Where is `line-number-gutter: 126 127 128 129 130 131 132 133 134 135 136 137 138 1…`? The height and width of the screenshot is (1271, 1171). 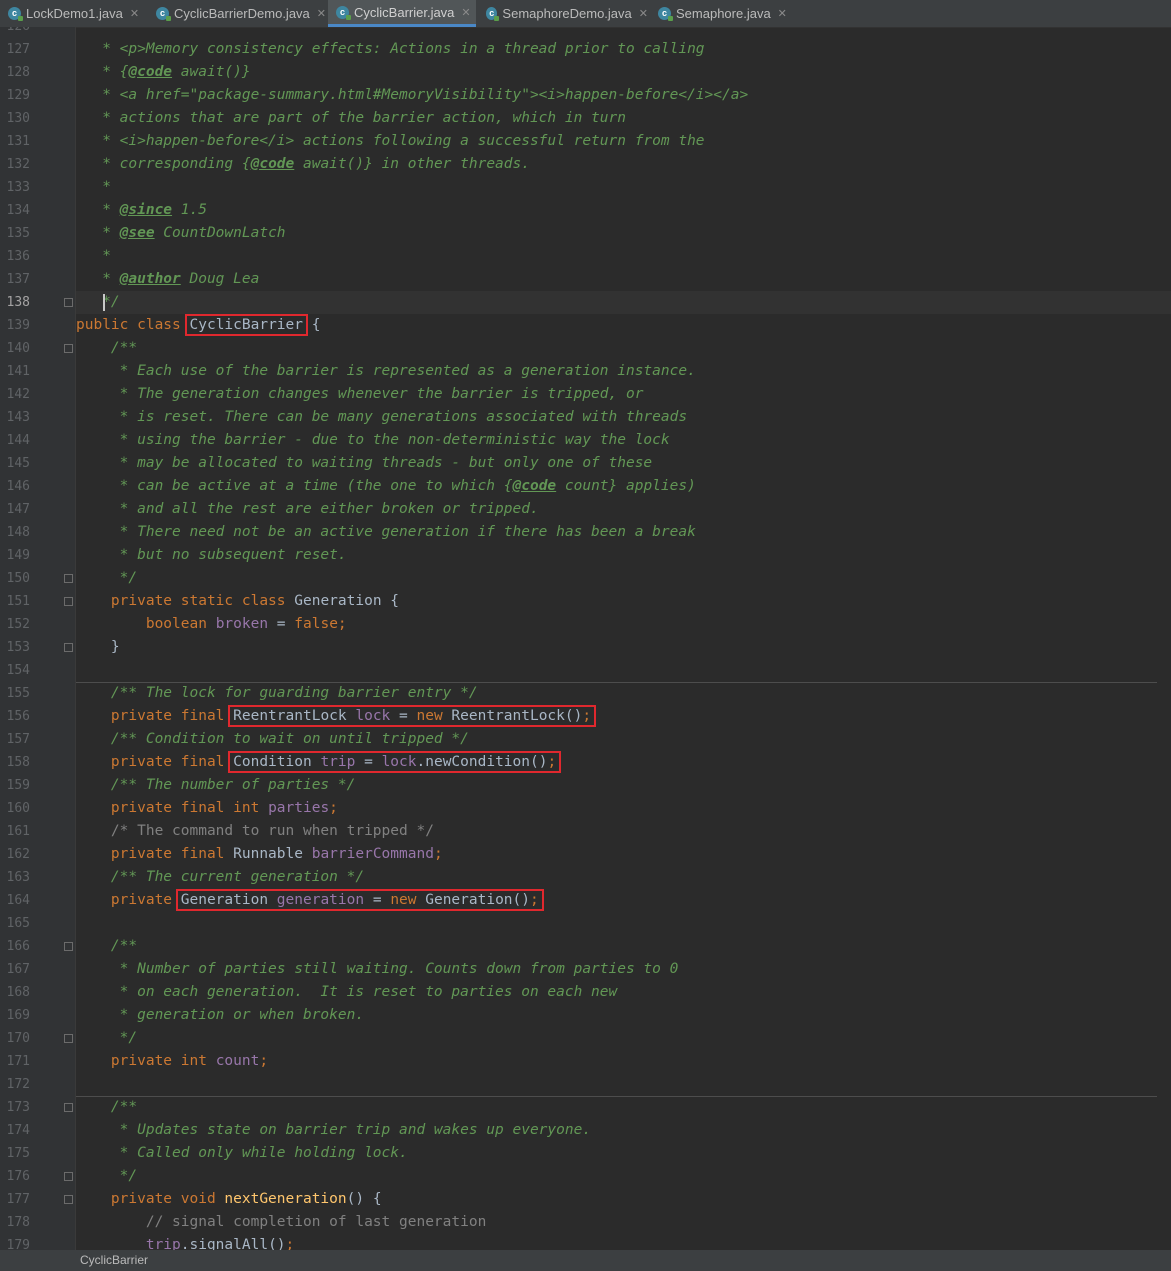
line-number-gutter: 126 127 128 129 130 131 132 133 134 135 136 137 138 1… is located at coordinates (38, 638).